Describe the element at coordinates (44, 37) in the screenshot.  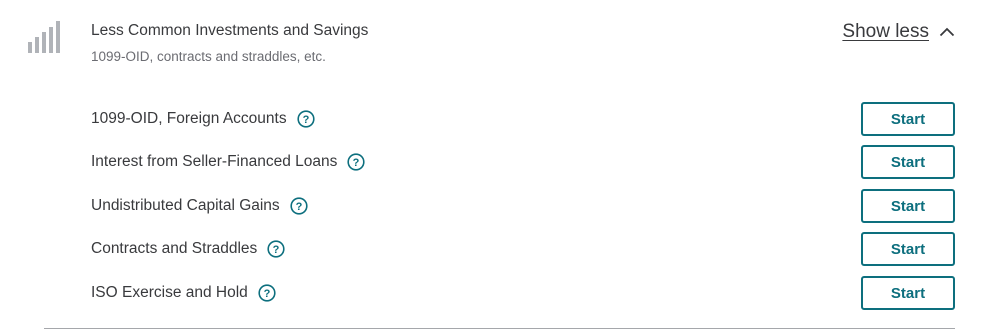
I see `bar-chart-icon` at that location.